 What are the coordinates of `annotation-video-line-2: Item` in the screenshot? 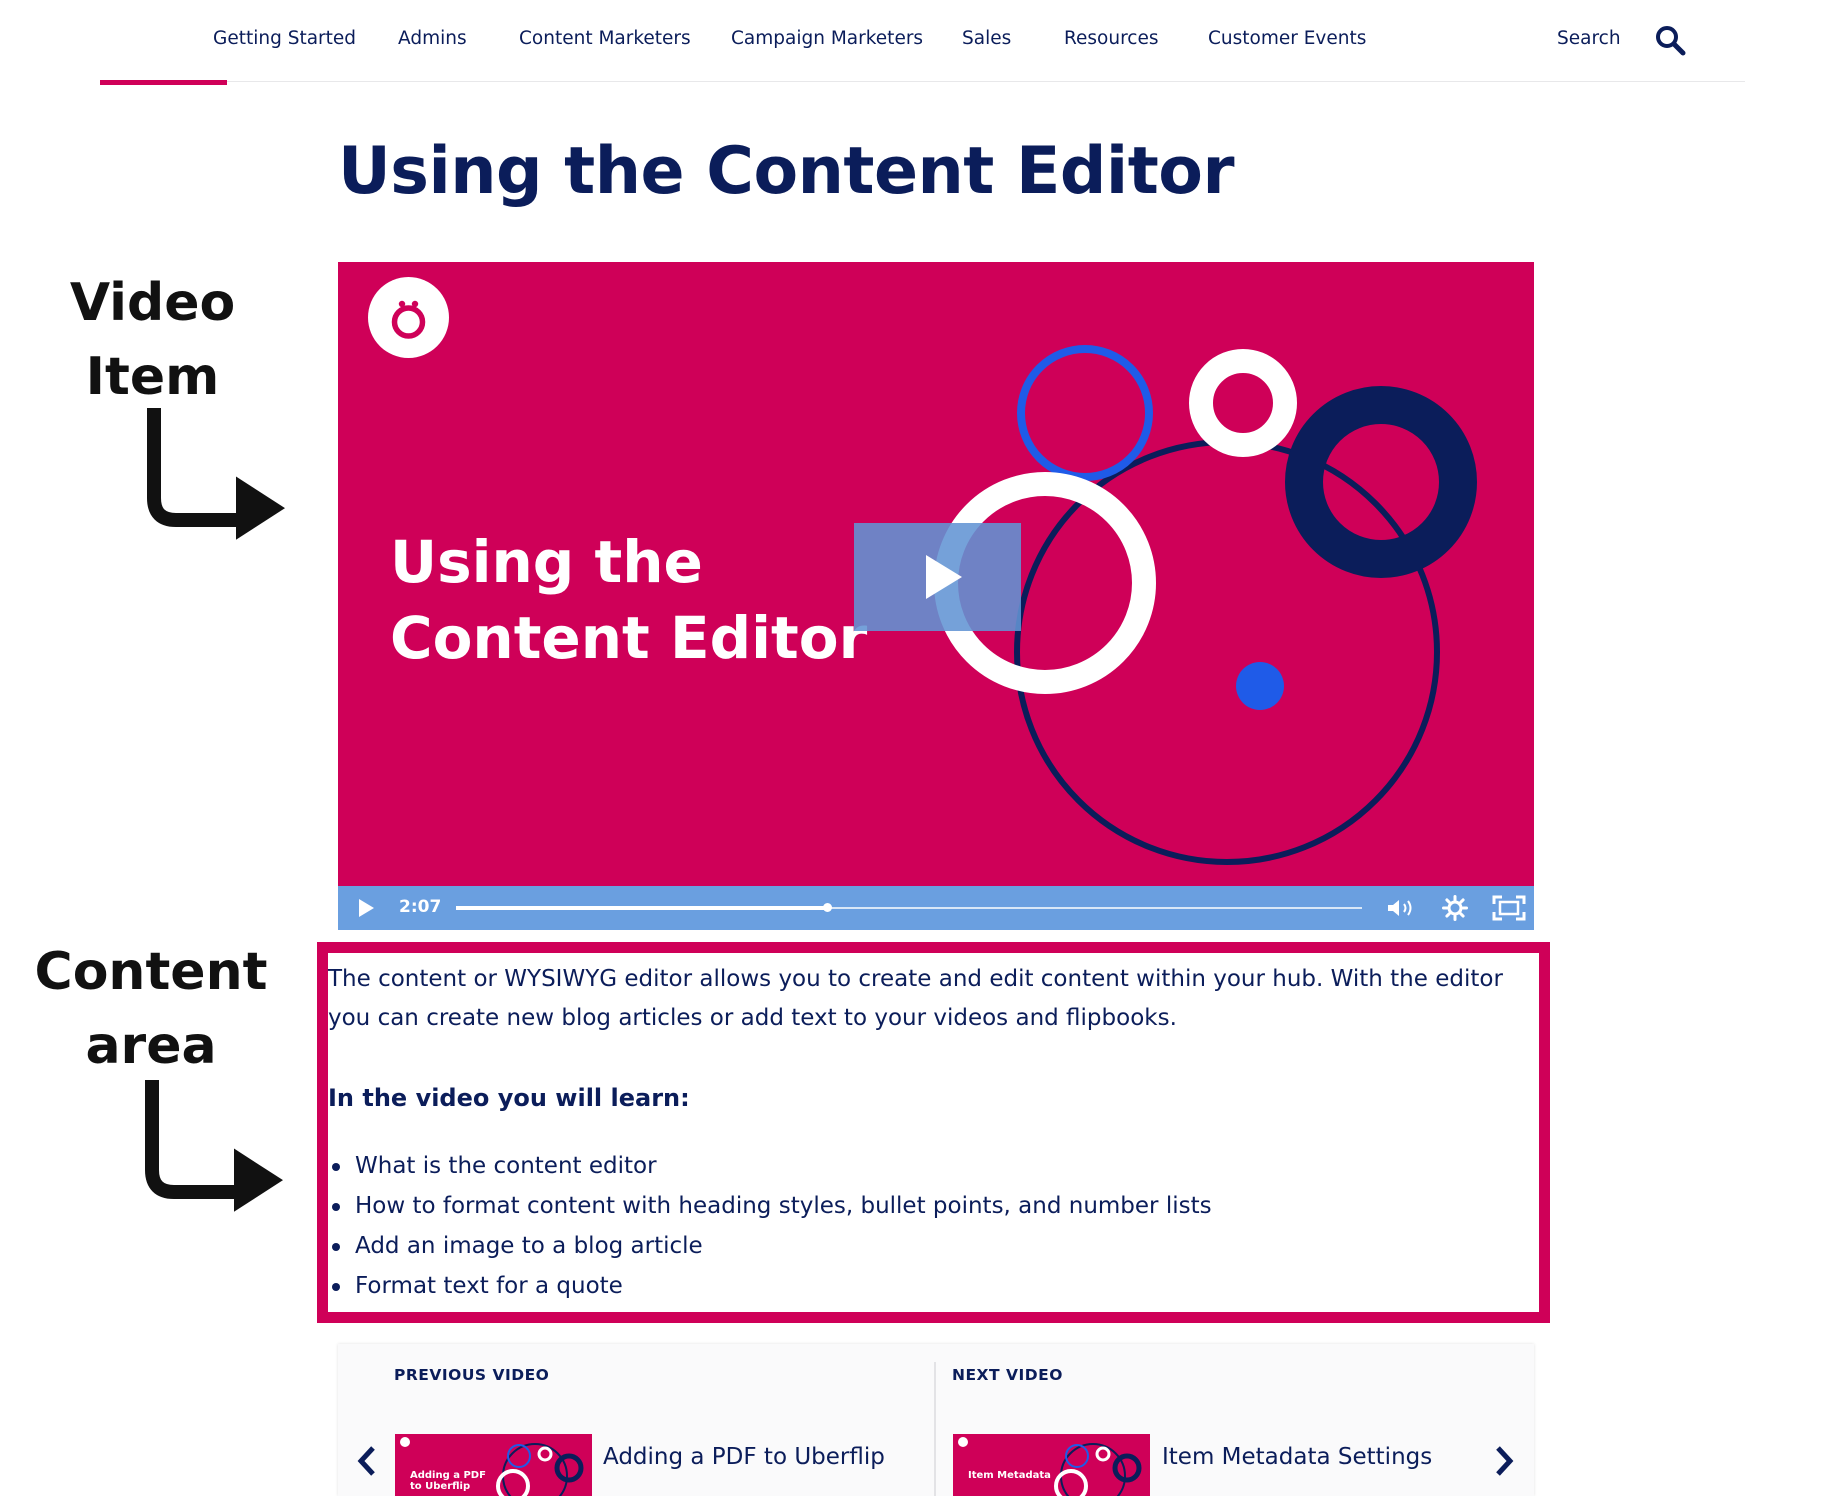 It's located at (152, 377).